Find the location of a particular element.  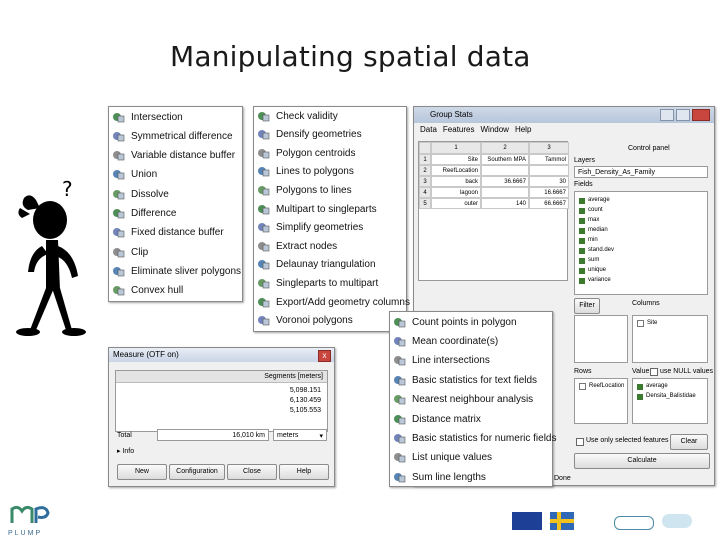

geoprocessing-menu-item: Fixed distance buffer is located at coordinates (168, 233).